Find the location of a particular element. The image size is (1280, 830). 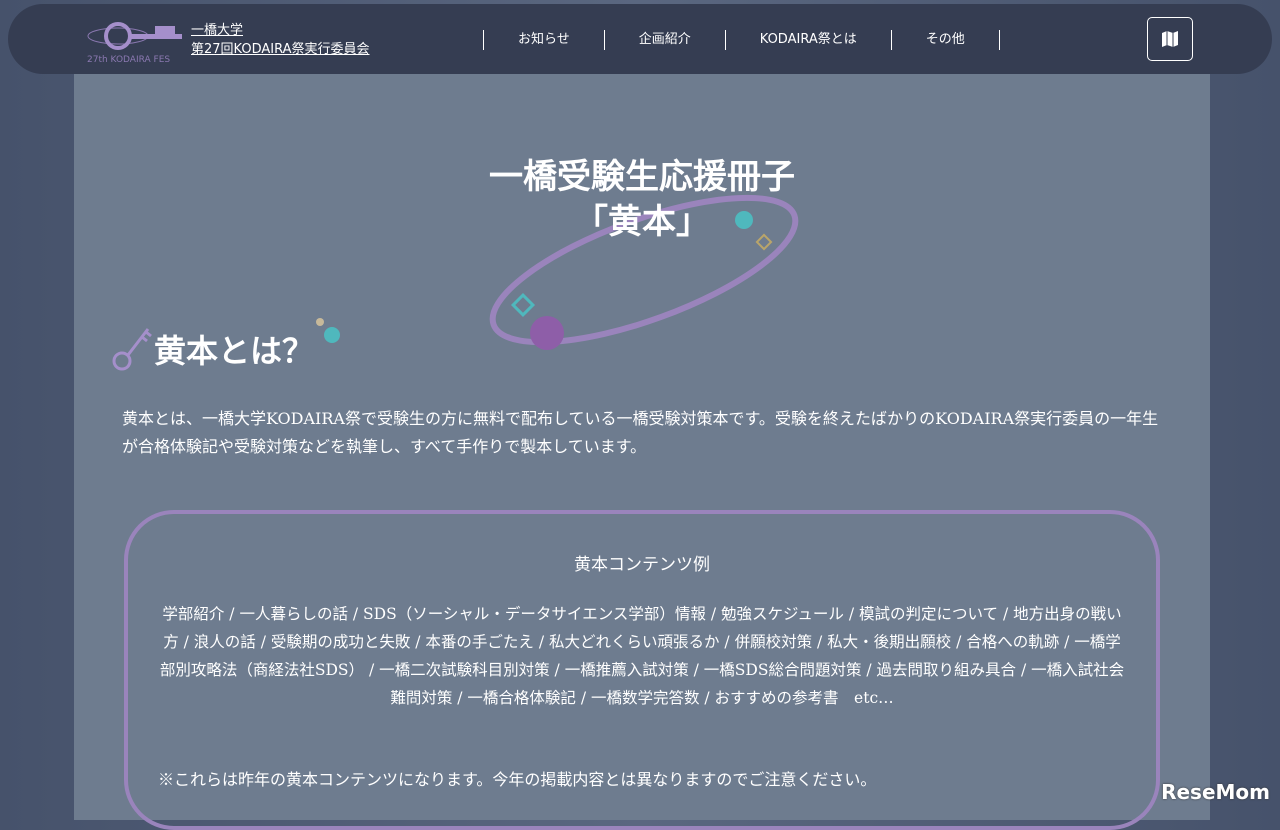

box-title: 黄本コンテンツ例 is located at coordinates (642, 565).